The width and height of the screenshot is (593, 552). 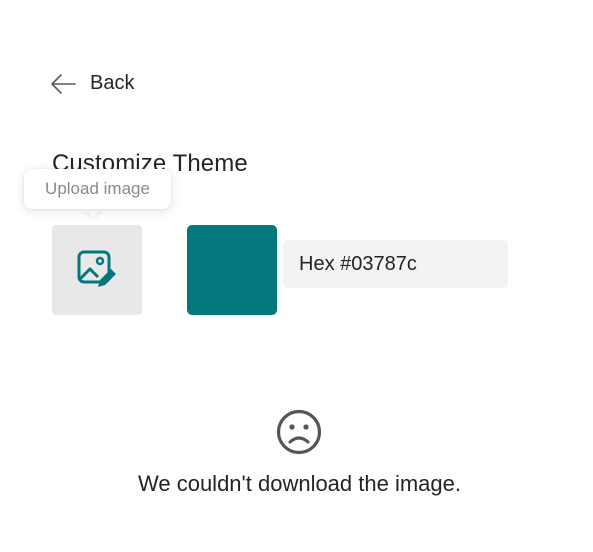 I want to click on arrow-left-icon, so click(x=63, y=83).